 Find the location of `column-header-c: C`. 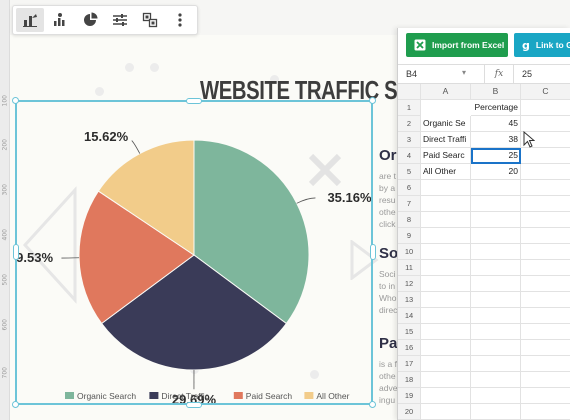

column-header-c: C is located at coordinates (545, 92).